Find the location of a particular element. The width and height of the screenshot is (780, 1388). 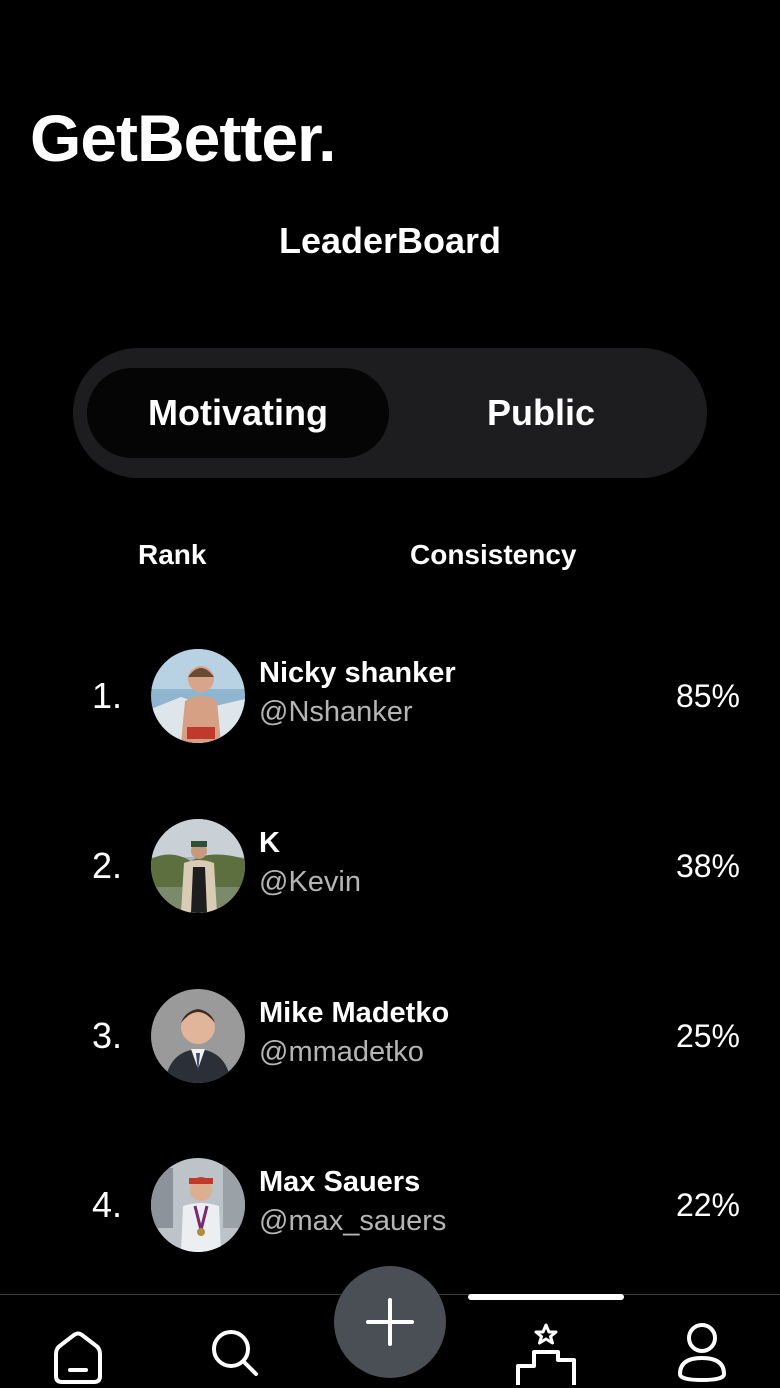

segment-public: Public is located at coordinates (541, 413).